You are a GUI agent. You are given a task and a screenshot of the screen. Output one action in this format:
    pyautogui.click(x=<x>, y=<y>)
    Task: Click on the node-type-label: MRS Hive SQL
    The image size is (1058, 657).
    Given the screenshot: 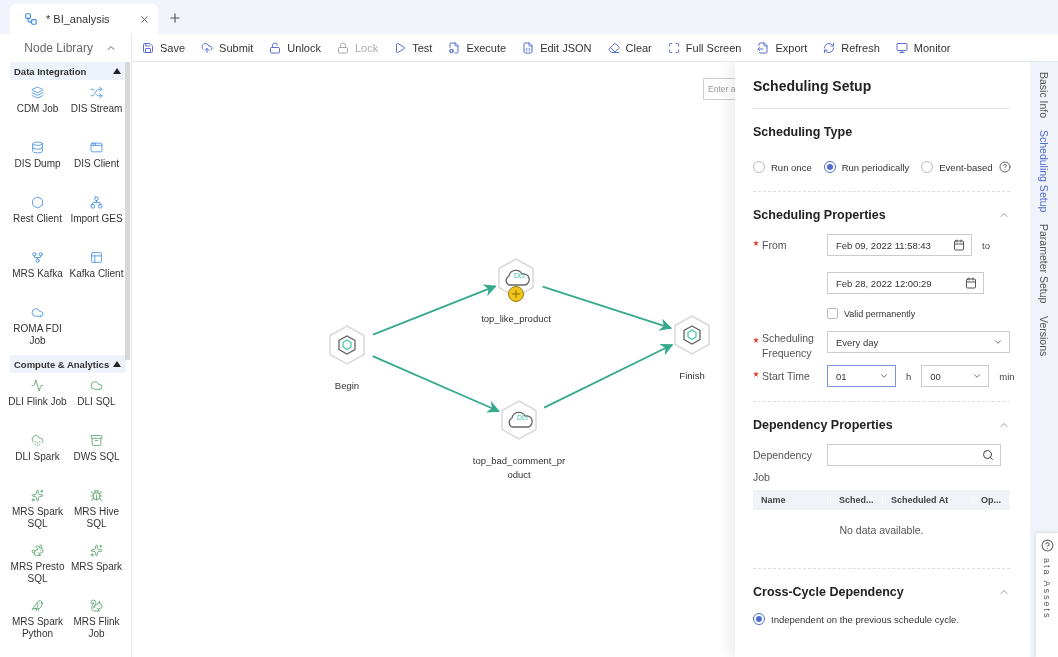 What is the action you would take?
    pyautogui.click(x=96, y=518)
    